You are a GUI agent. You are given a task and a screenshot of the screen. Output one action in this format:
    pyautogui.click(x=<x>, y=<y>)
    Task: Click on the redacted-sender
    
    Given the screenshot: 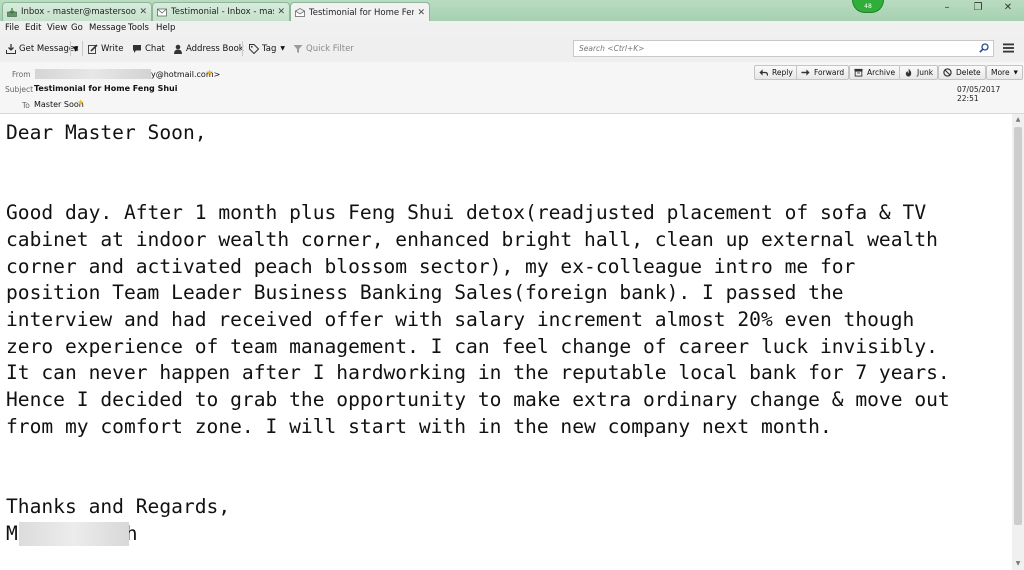 What is the action you would take?
    pyautogui.click(x=93, y=74)
    